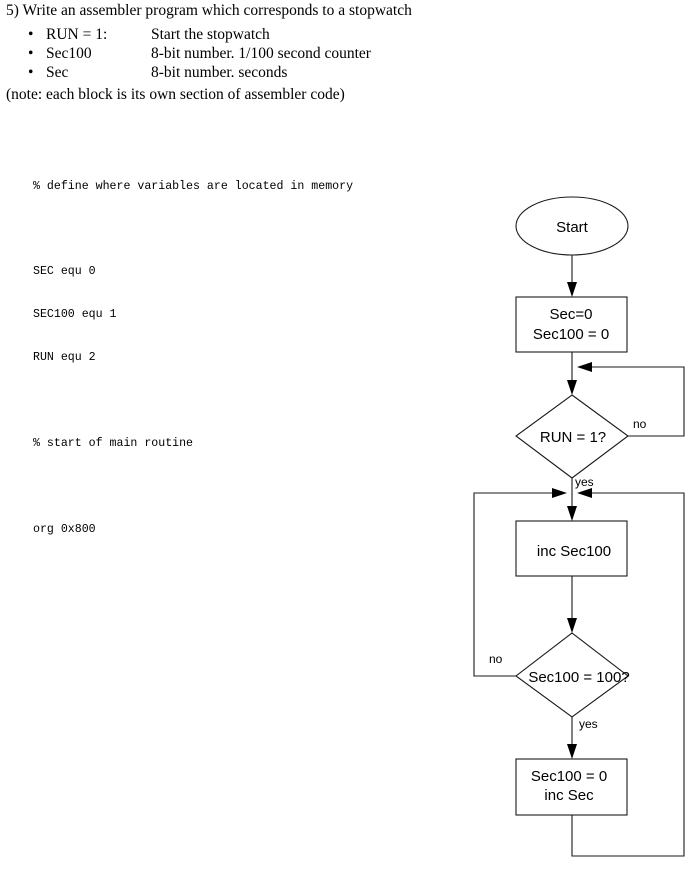 This screenshot has height=871, width=699. I want to click on run-decision-label: RUN = 1?, so click(573, 437).